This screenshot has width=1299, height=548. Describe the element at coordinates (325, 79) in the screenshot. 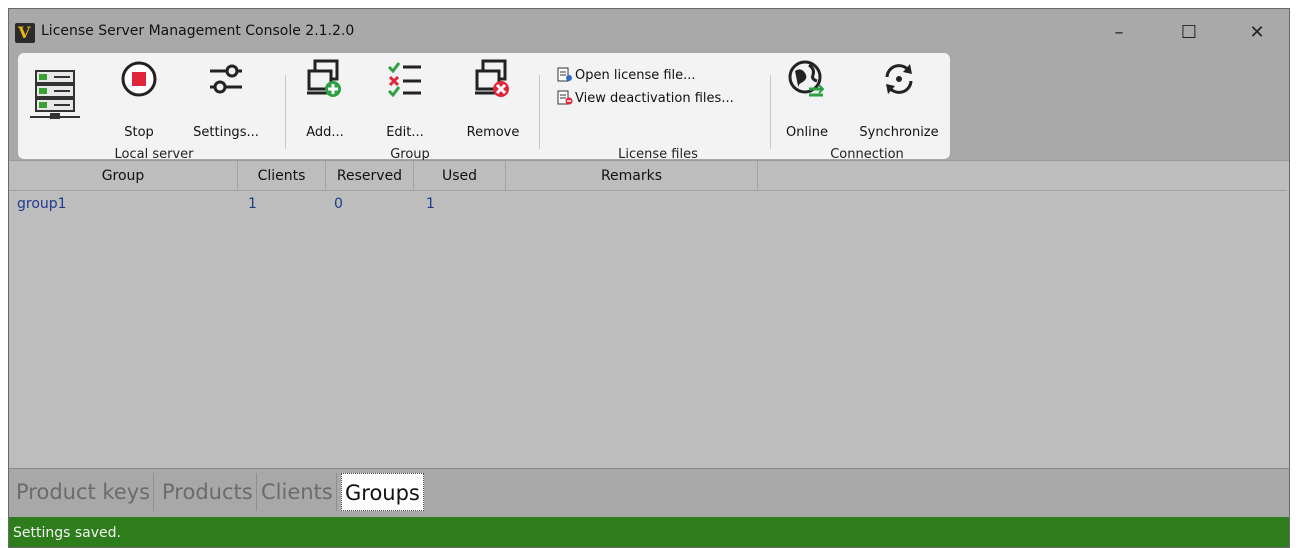

I see `computer-add-icon` at that location.